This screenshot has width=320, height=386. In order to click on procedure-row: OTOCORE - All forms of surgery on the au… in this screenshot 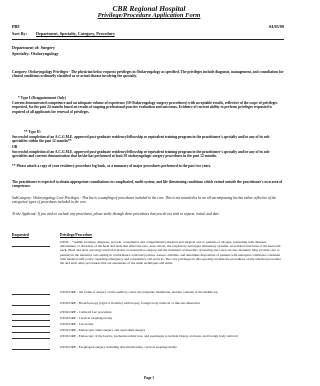, I will do `click(139, 292)`.